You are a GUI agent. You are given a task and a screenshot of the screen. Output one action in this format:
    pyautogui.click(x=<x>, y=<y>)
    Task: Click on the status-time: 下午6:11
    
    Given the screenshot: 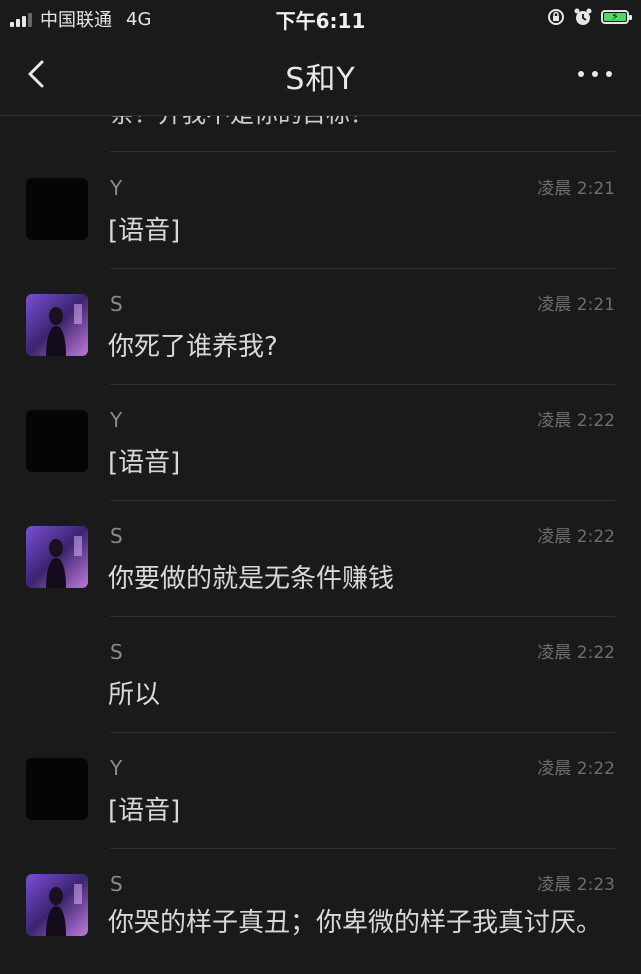 What is the action you would take?
    pyautogui.click(x=320, y=21)
    